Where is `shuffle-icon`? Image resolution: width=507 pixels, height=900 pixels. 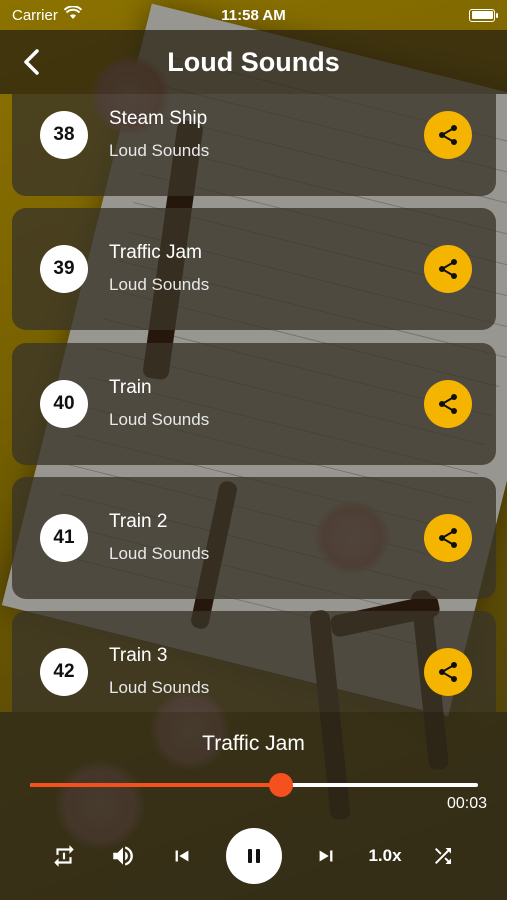
shuffle-icon is located at coordinates (443, 856).